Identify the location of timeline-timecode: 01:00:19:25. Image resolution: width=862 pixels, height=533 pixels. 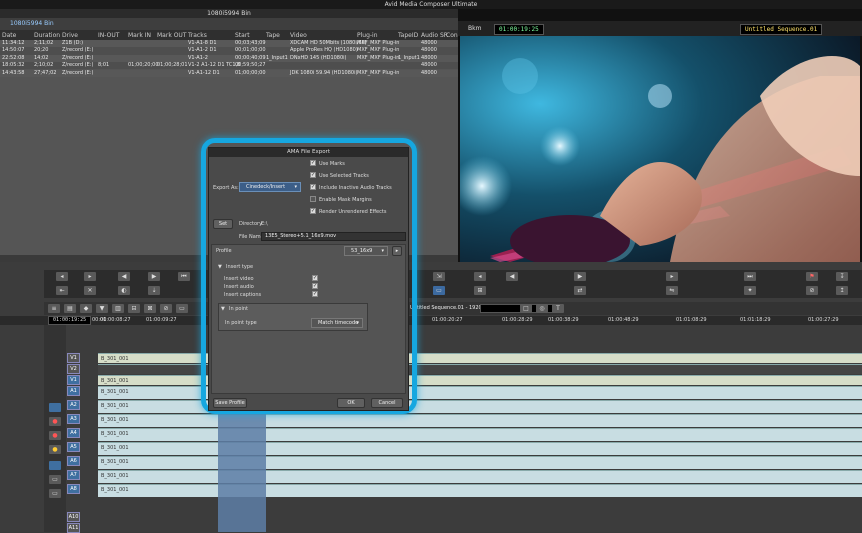
(70, 320).